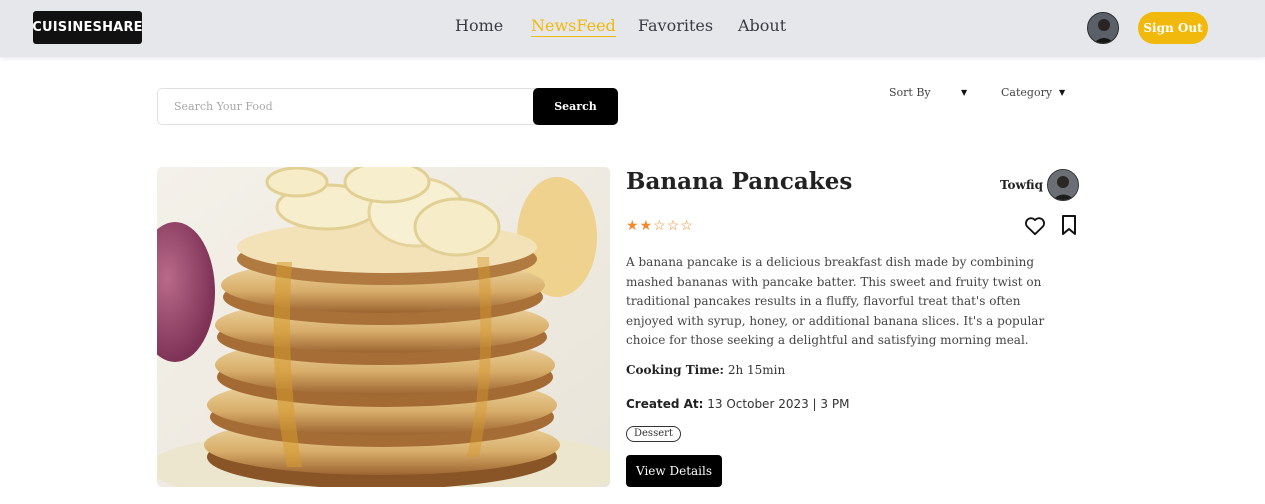 This screenshot has height=504, width=1265. Describe the element at coordinates (1027, 92) in the screenshot. I see `category-label: Category` at that location.